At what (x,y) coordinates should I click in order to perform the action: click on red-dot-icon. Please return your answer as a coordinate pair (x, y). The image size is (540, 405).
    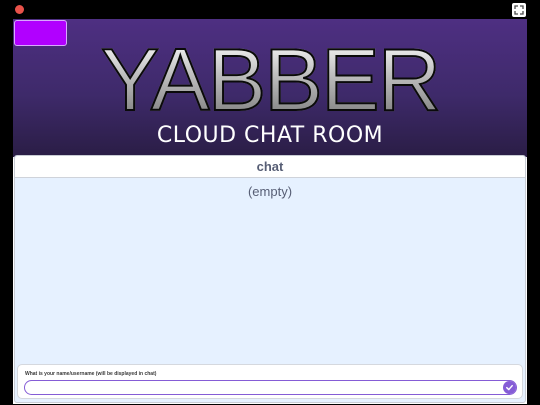
    Looking at the image, I should click on (19, 9).